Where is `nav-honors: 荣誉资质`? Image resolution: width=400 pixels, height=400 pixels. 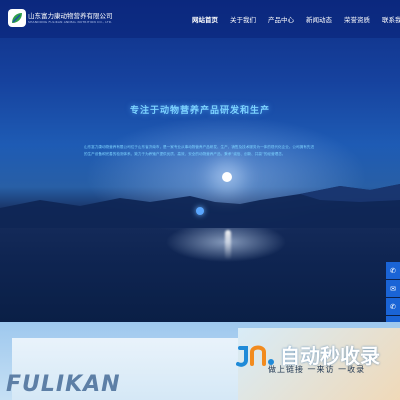 nav-honors: 荣誉资质 is located at coordinates (357, 19).